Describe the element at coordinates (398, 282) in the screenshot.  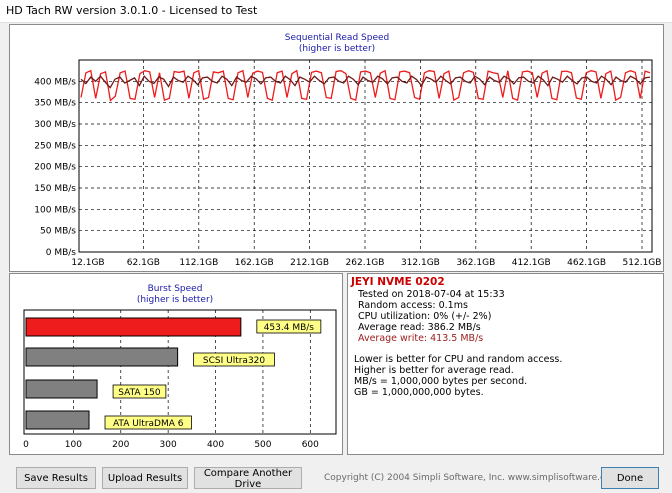
I see `drive-name: JEYI NVME 0202` at that location.